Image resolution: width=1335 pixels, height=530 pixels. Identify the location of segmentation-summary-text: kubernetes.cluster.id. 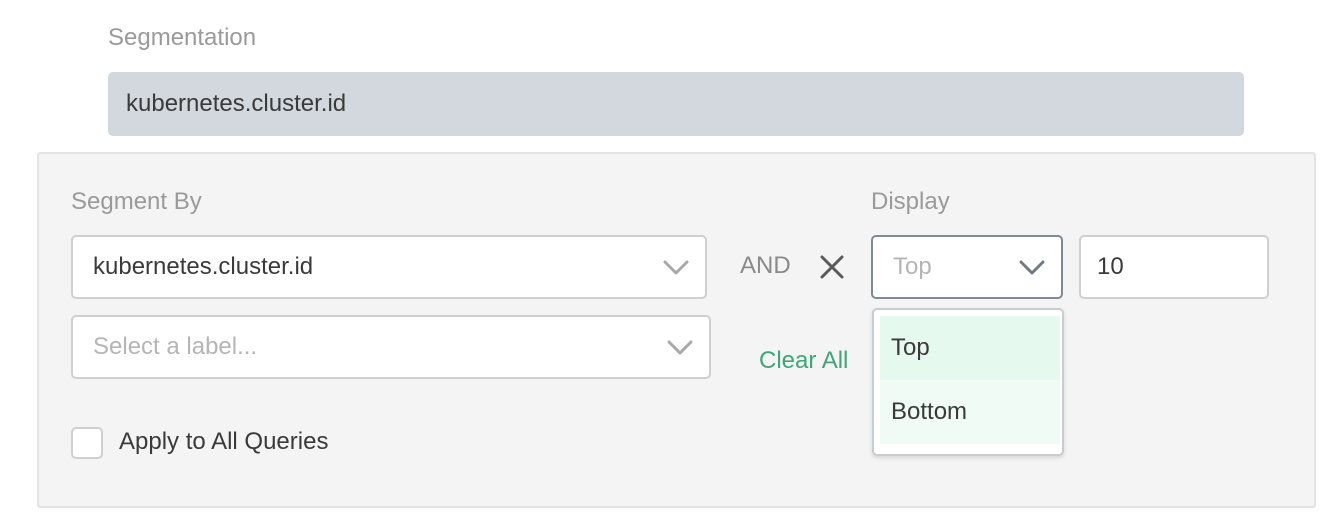
(236, 103).